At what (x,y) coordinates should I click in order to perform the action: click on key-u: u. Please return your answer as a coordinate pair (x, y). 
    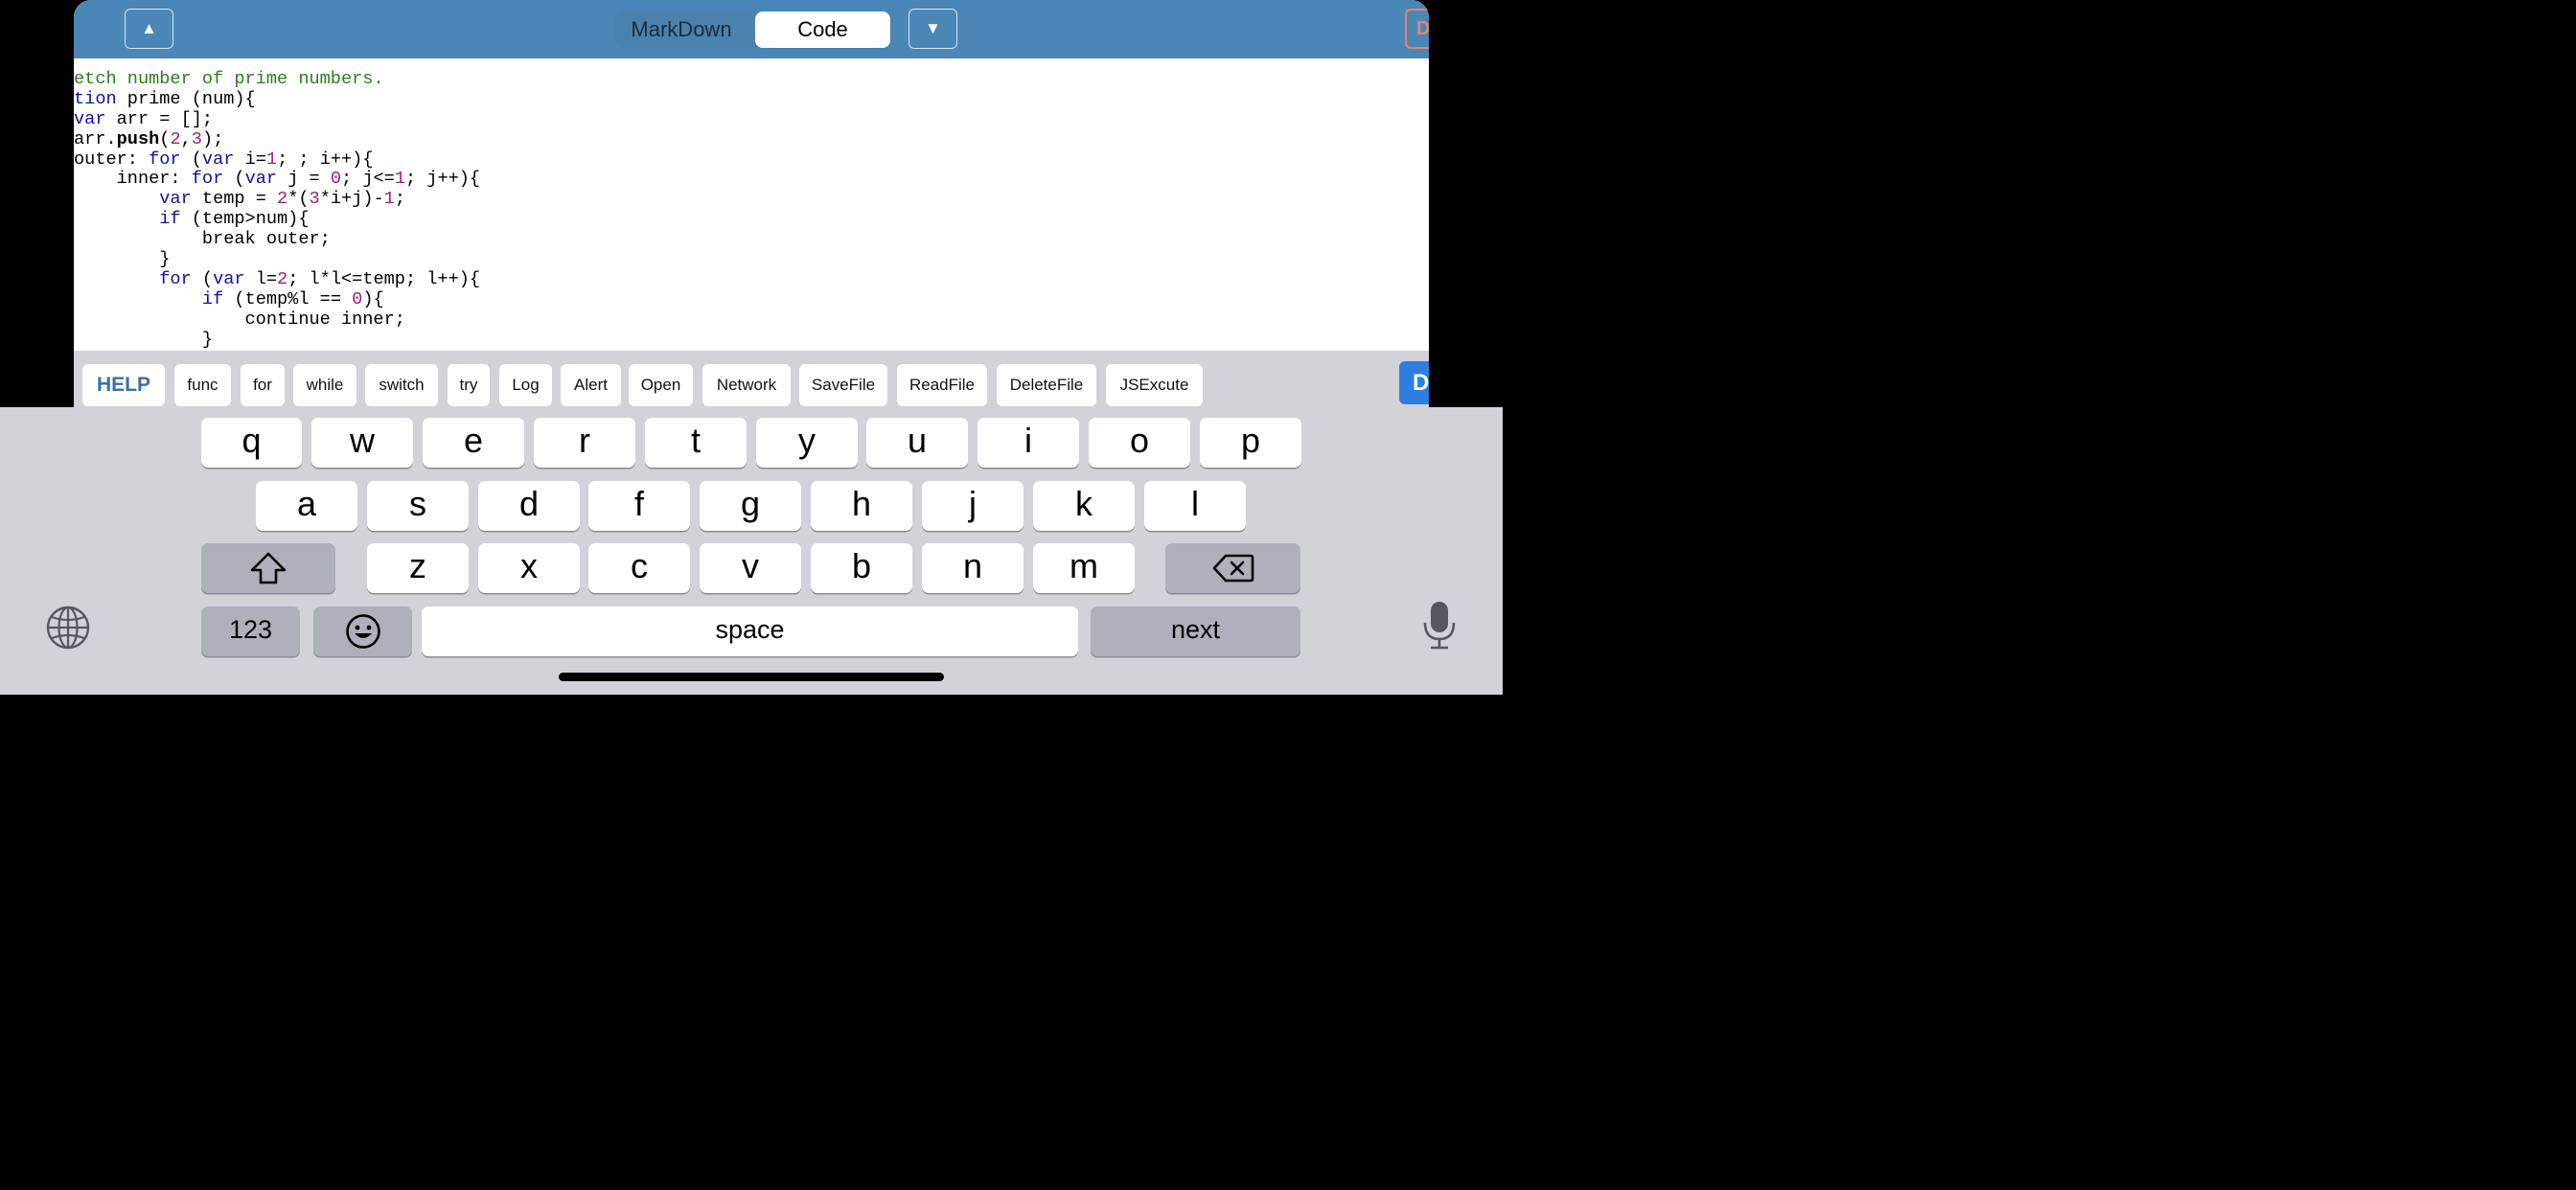
    Looking at the image, I should click on (917, 443).